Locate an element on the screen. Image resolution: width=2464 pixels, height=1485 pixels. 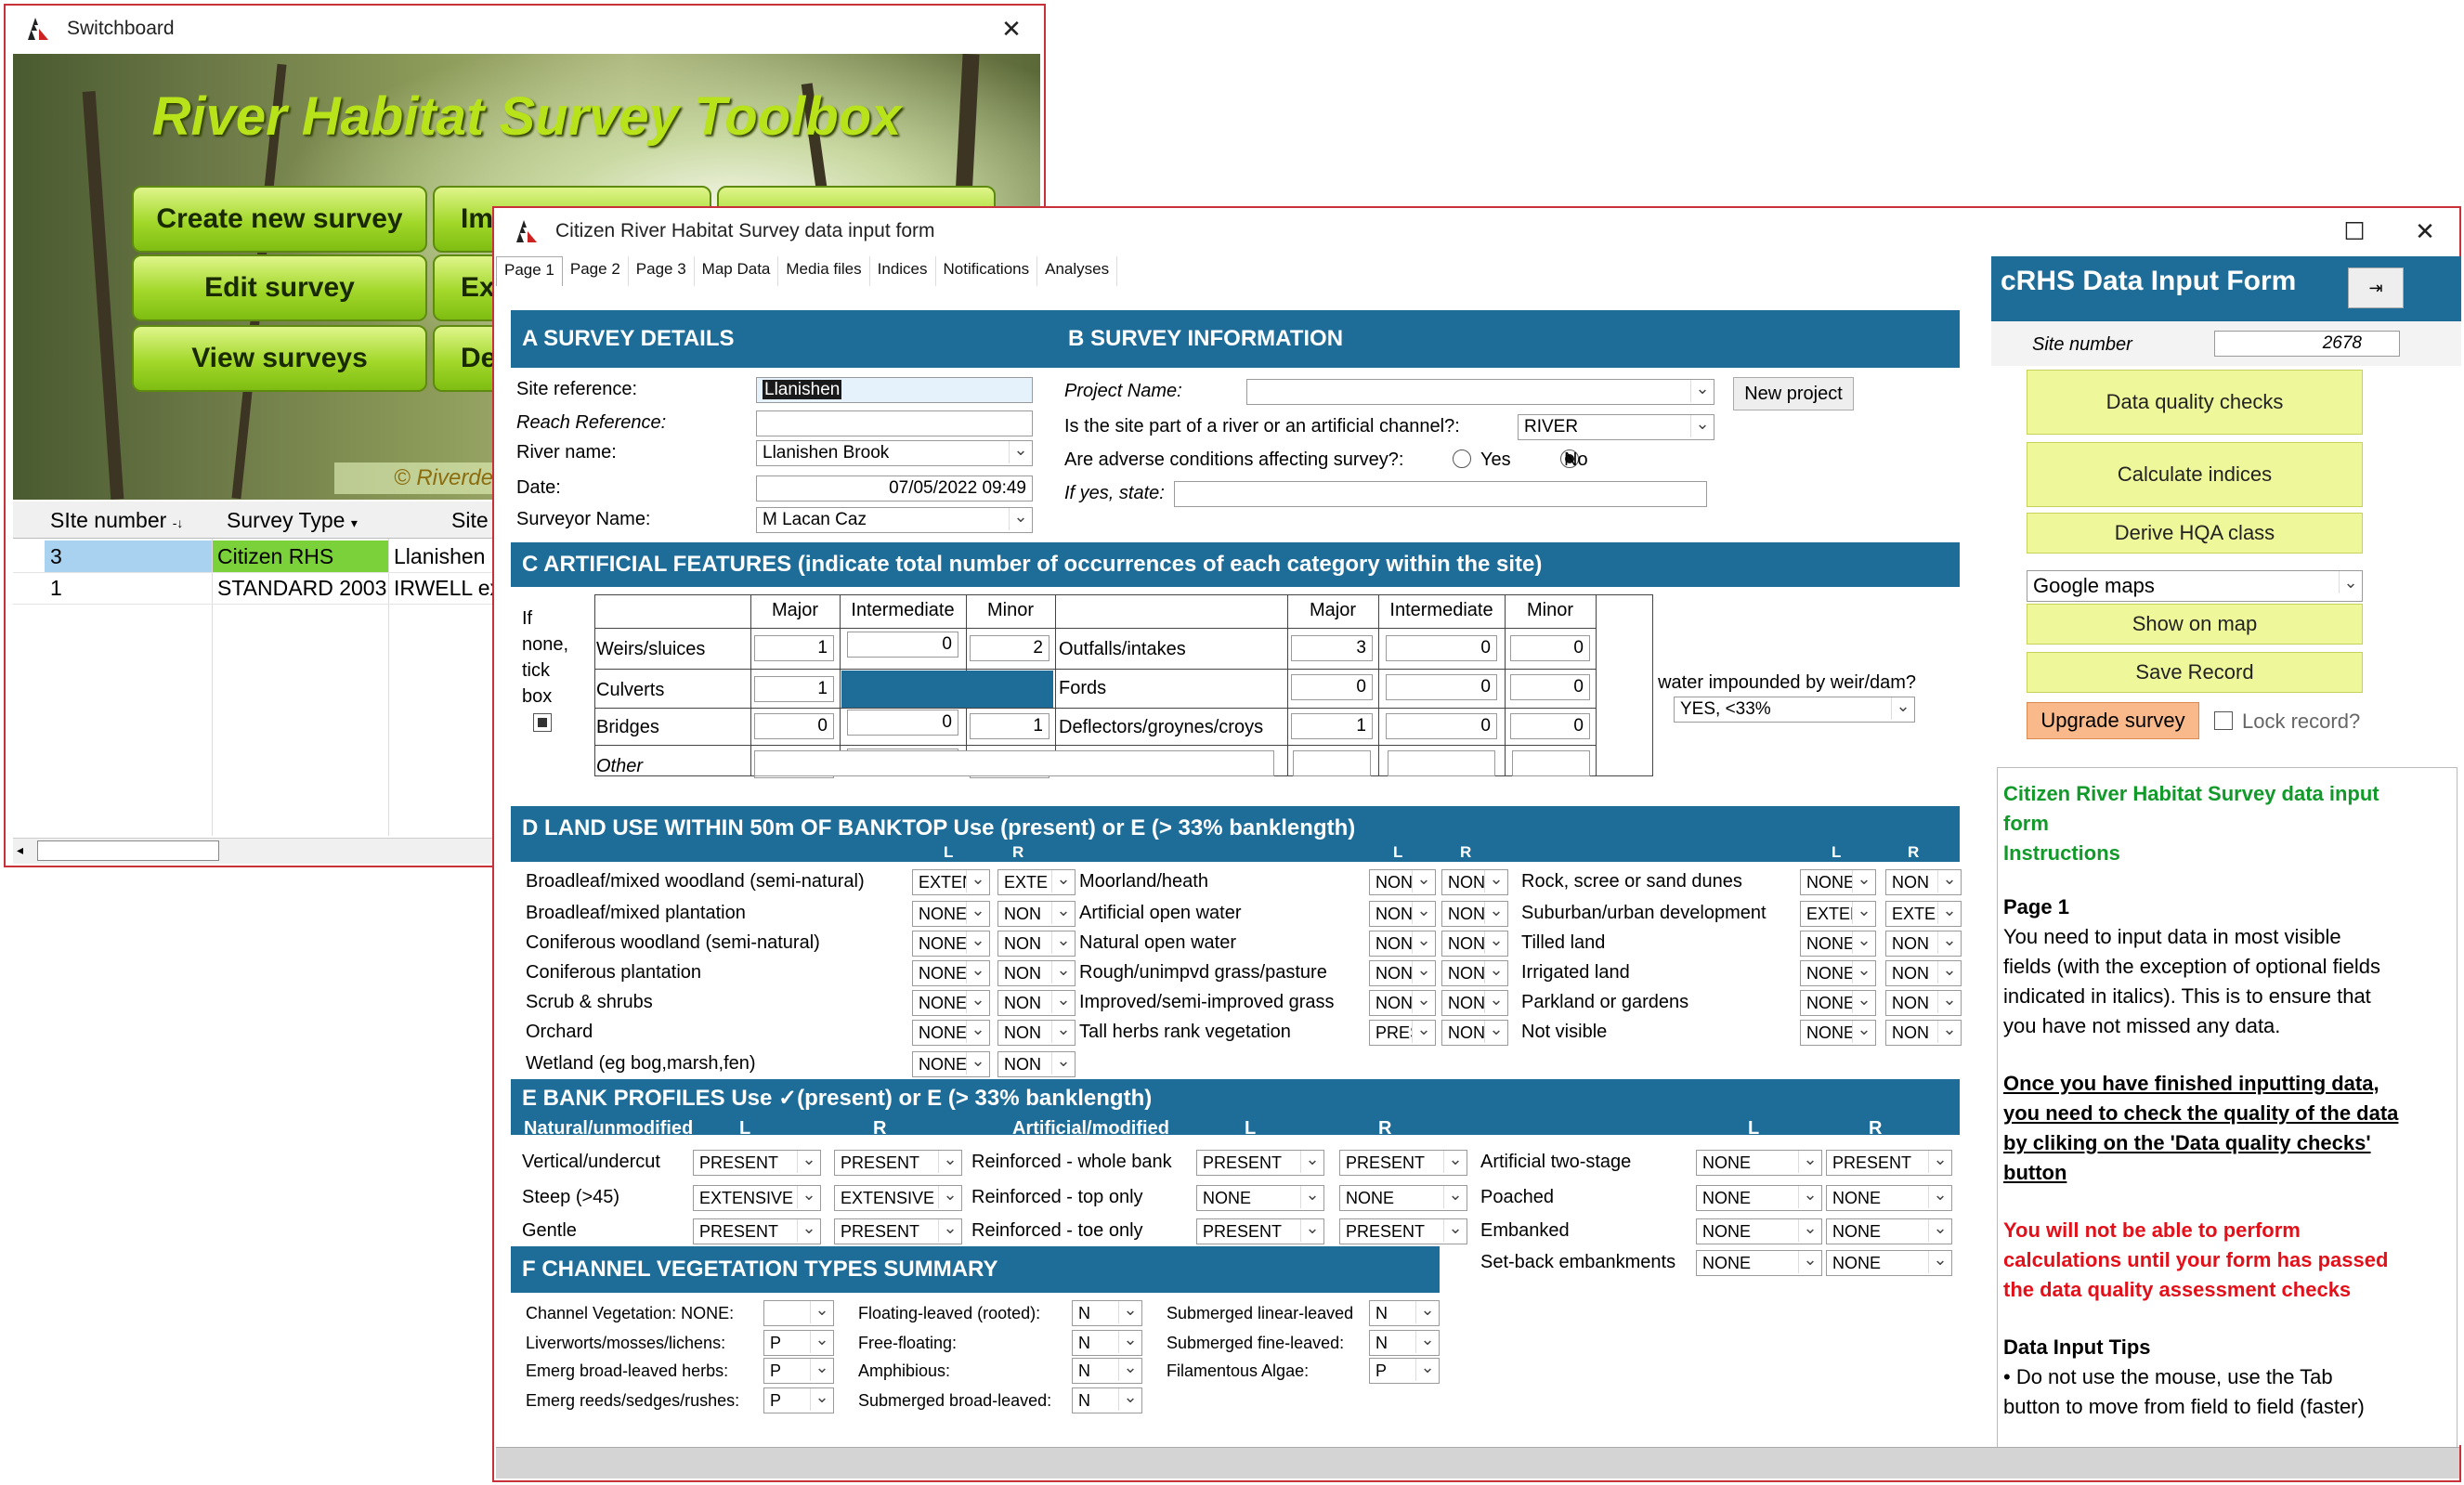
new-project-button: New project is located at coordinates (1793, 393).